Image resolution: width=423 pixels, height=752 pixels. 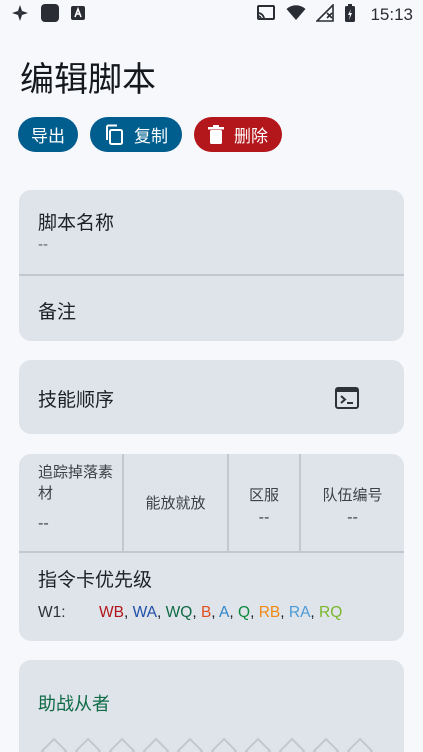 What do you see at coordinates (43, 245) in the screenshot?
I see `script-name-value: --` at bounding box center [43, 245].